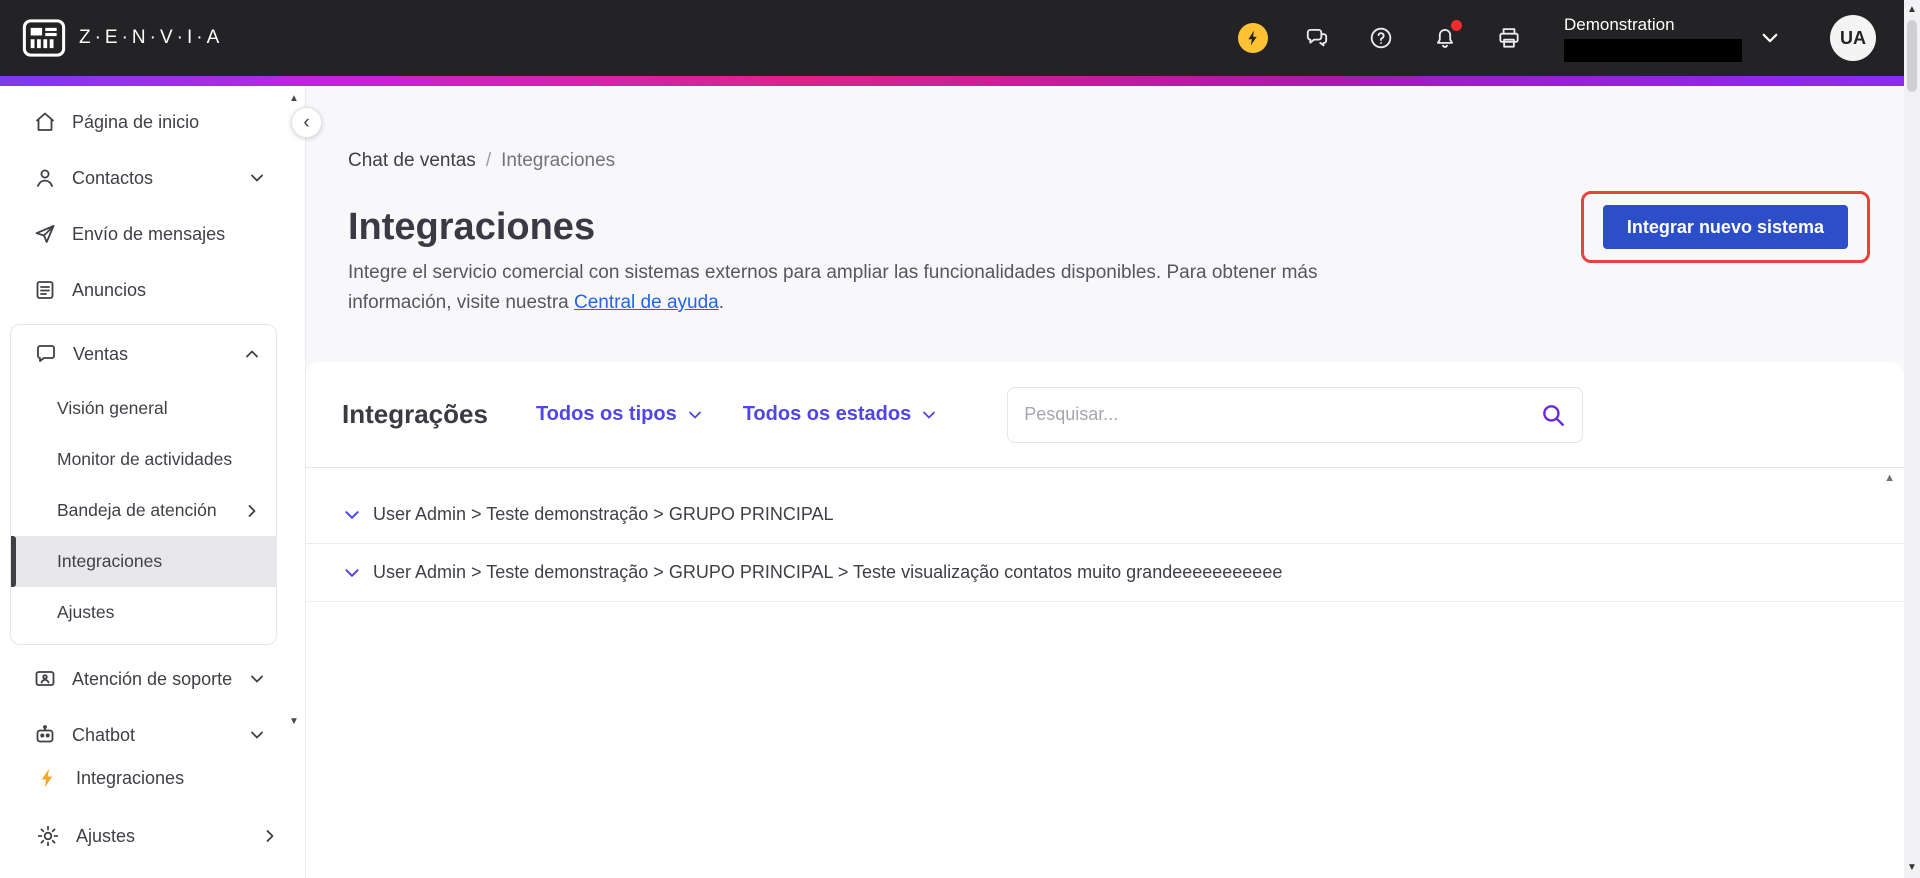 This screenshot has width=1920, height=878. What do you see at coordinates (45, 290) in the screenshot?
I see `document-icon` at bounding box center [45, 290].